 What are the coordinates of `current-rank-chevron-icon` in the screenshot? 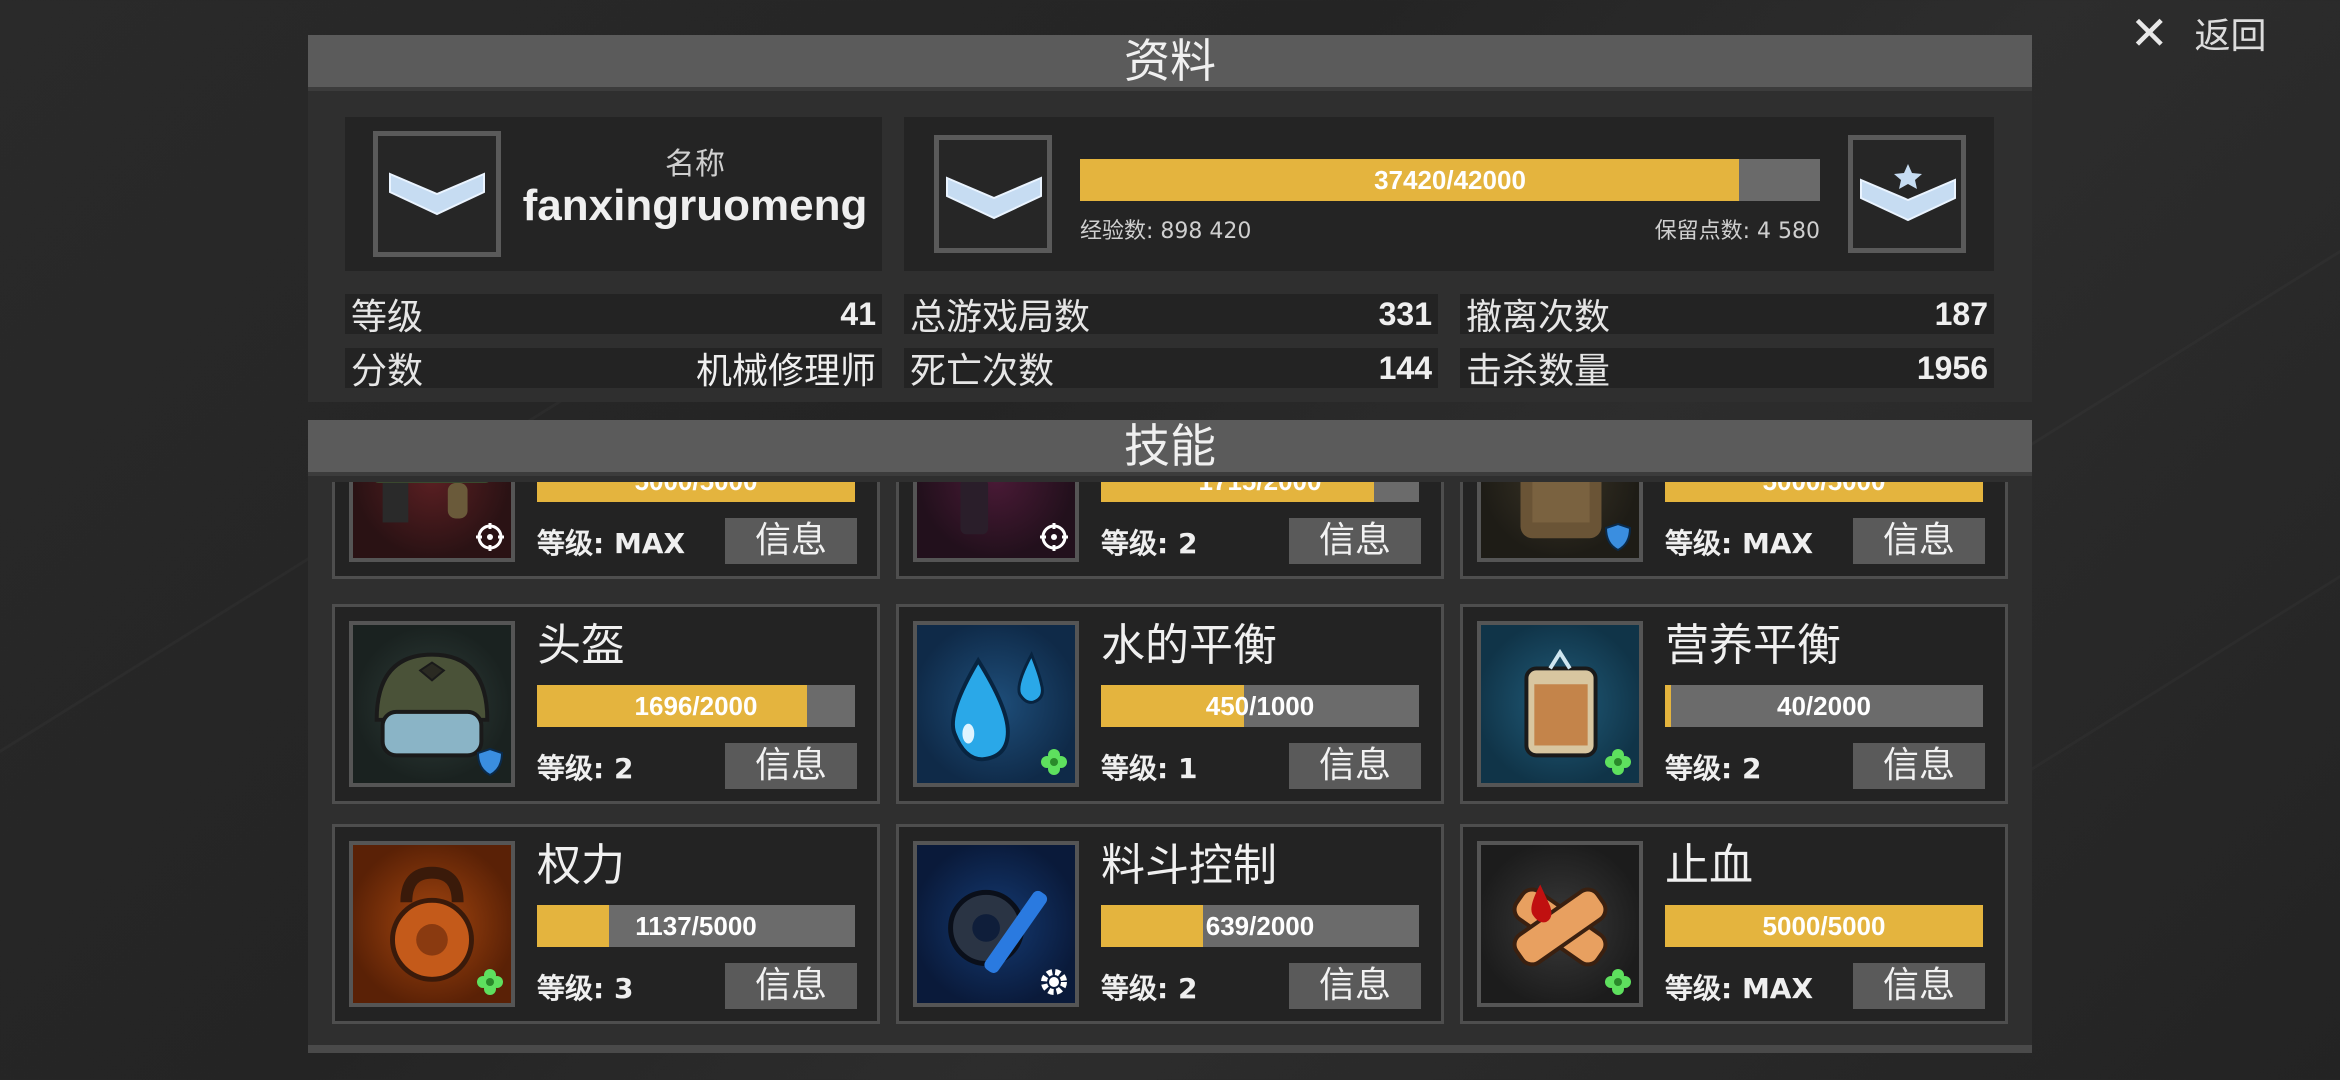 It's located at (994, 198).